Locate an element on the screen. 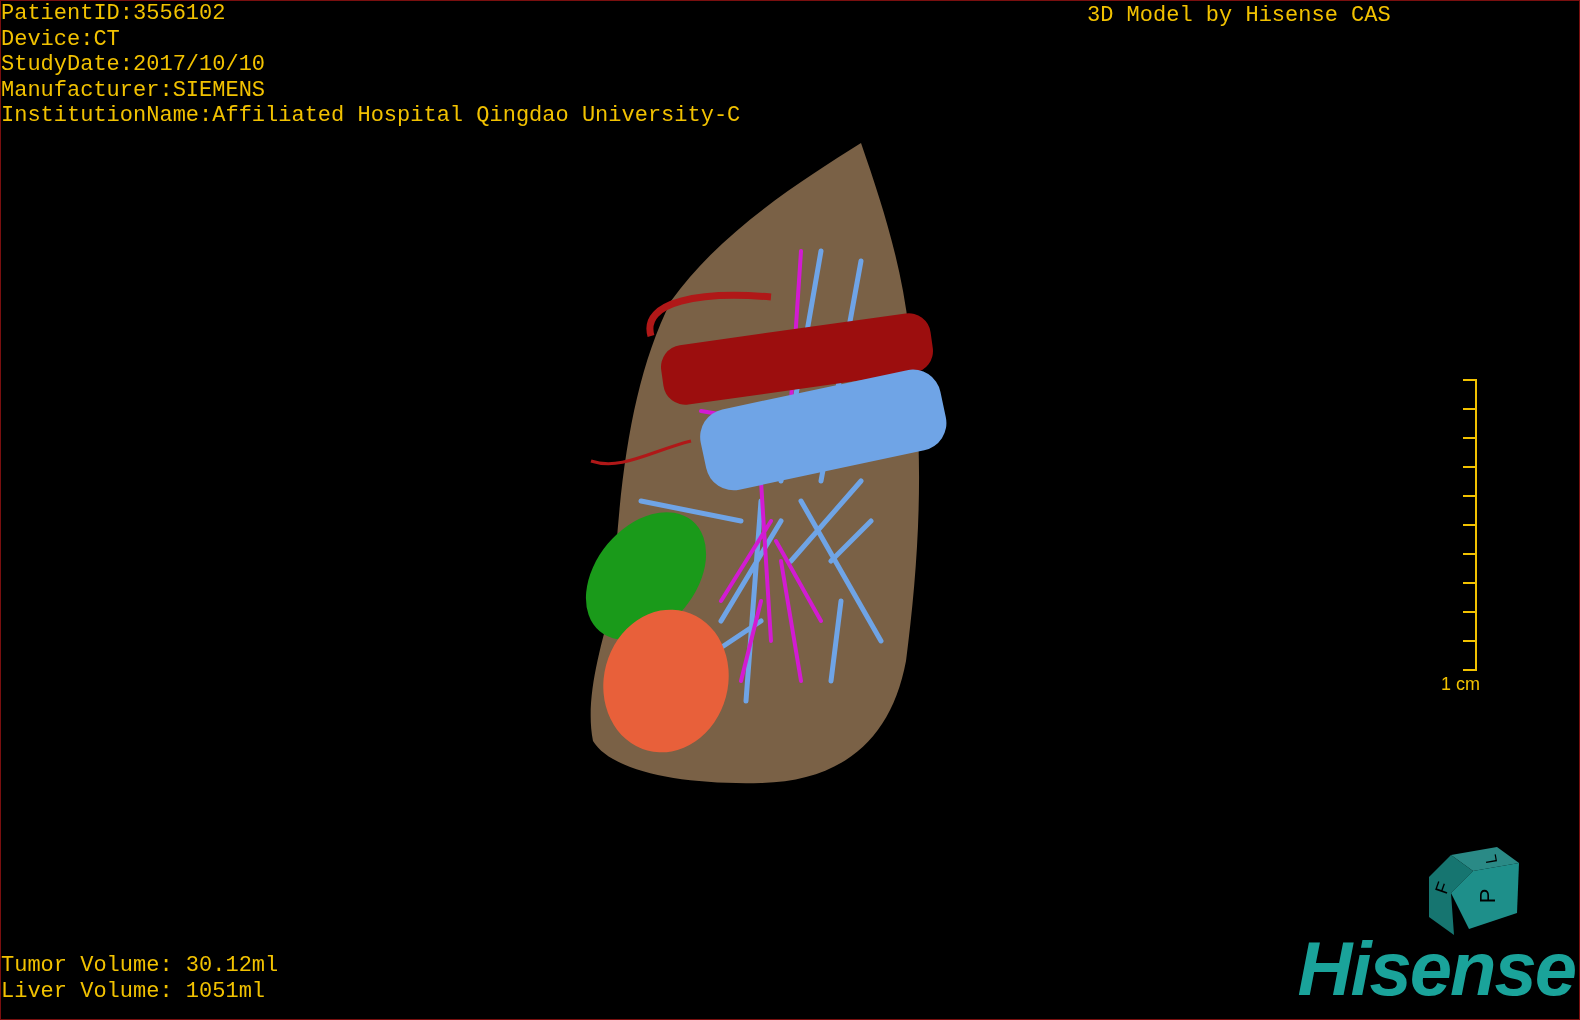 Image resolution: width=1580 pixels, height=1020 pixels. volume-reading: Tumor Volume: 30.12ml is located at coordinates (140, 966).